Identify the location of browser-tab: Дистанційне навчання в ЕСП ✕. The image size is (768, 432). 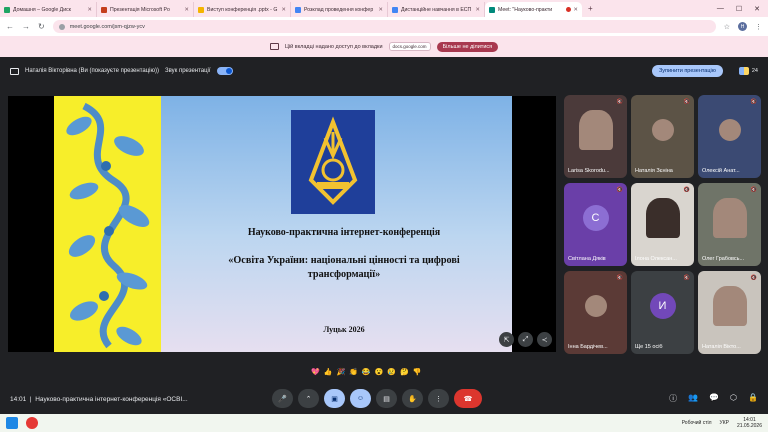
(436, 9).